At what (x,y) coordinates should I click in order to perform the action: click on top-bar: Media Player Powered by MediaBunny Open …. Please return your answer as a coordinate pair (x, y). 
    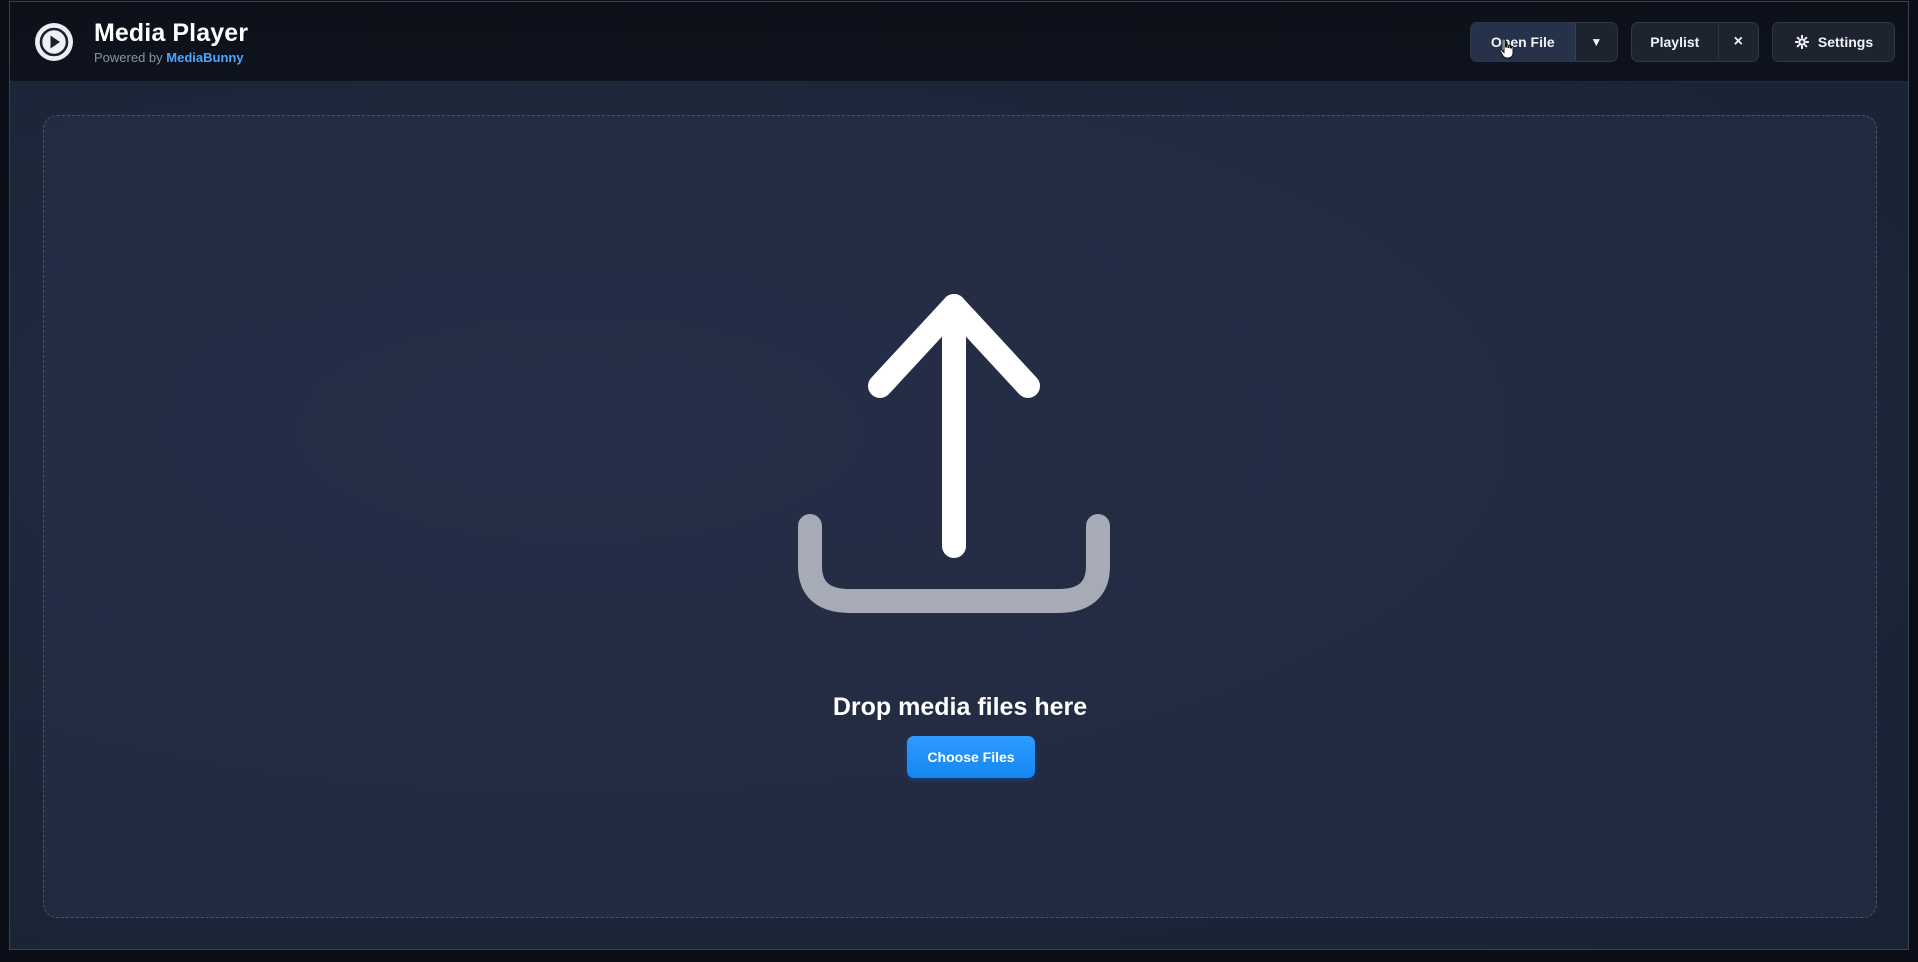
    Looking at the image, I should click on (959, 42).